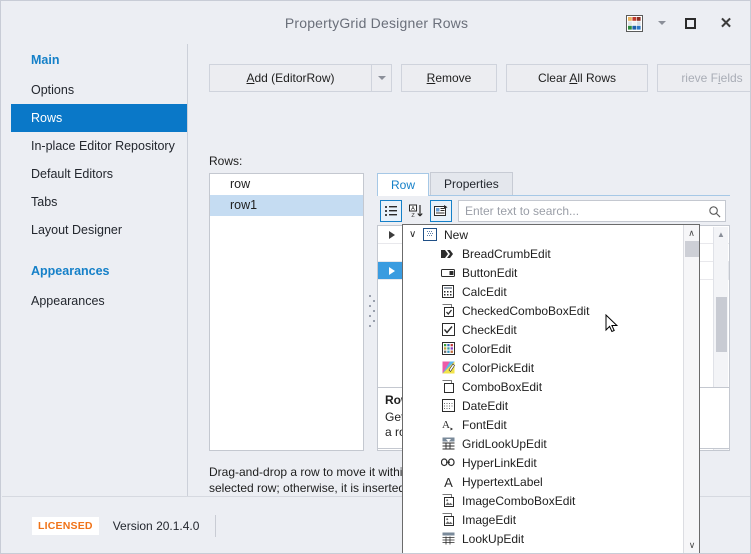 The width and height of the screenshot is (751, 554). What do you see at coordinates (416, 211) in the screenshot?
I see `alphabetical-sort-icon: A Z` at bounding box center [416, 211].